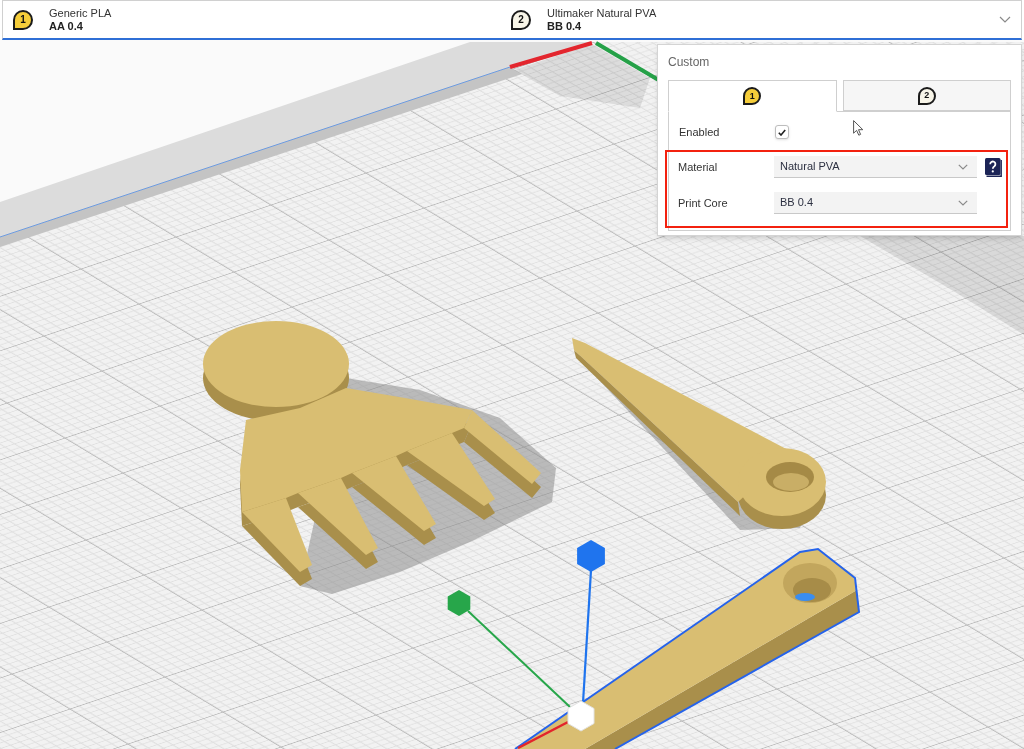  Describe the element at coordinates (875, 203) in the screenshot. I see `dropdown: BB 0.4` at that location.